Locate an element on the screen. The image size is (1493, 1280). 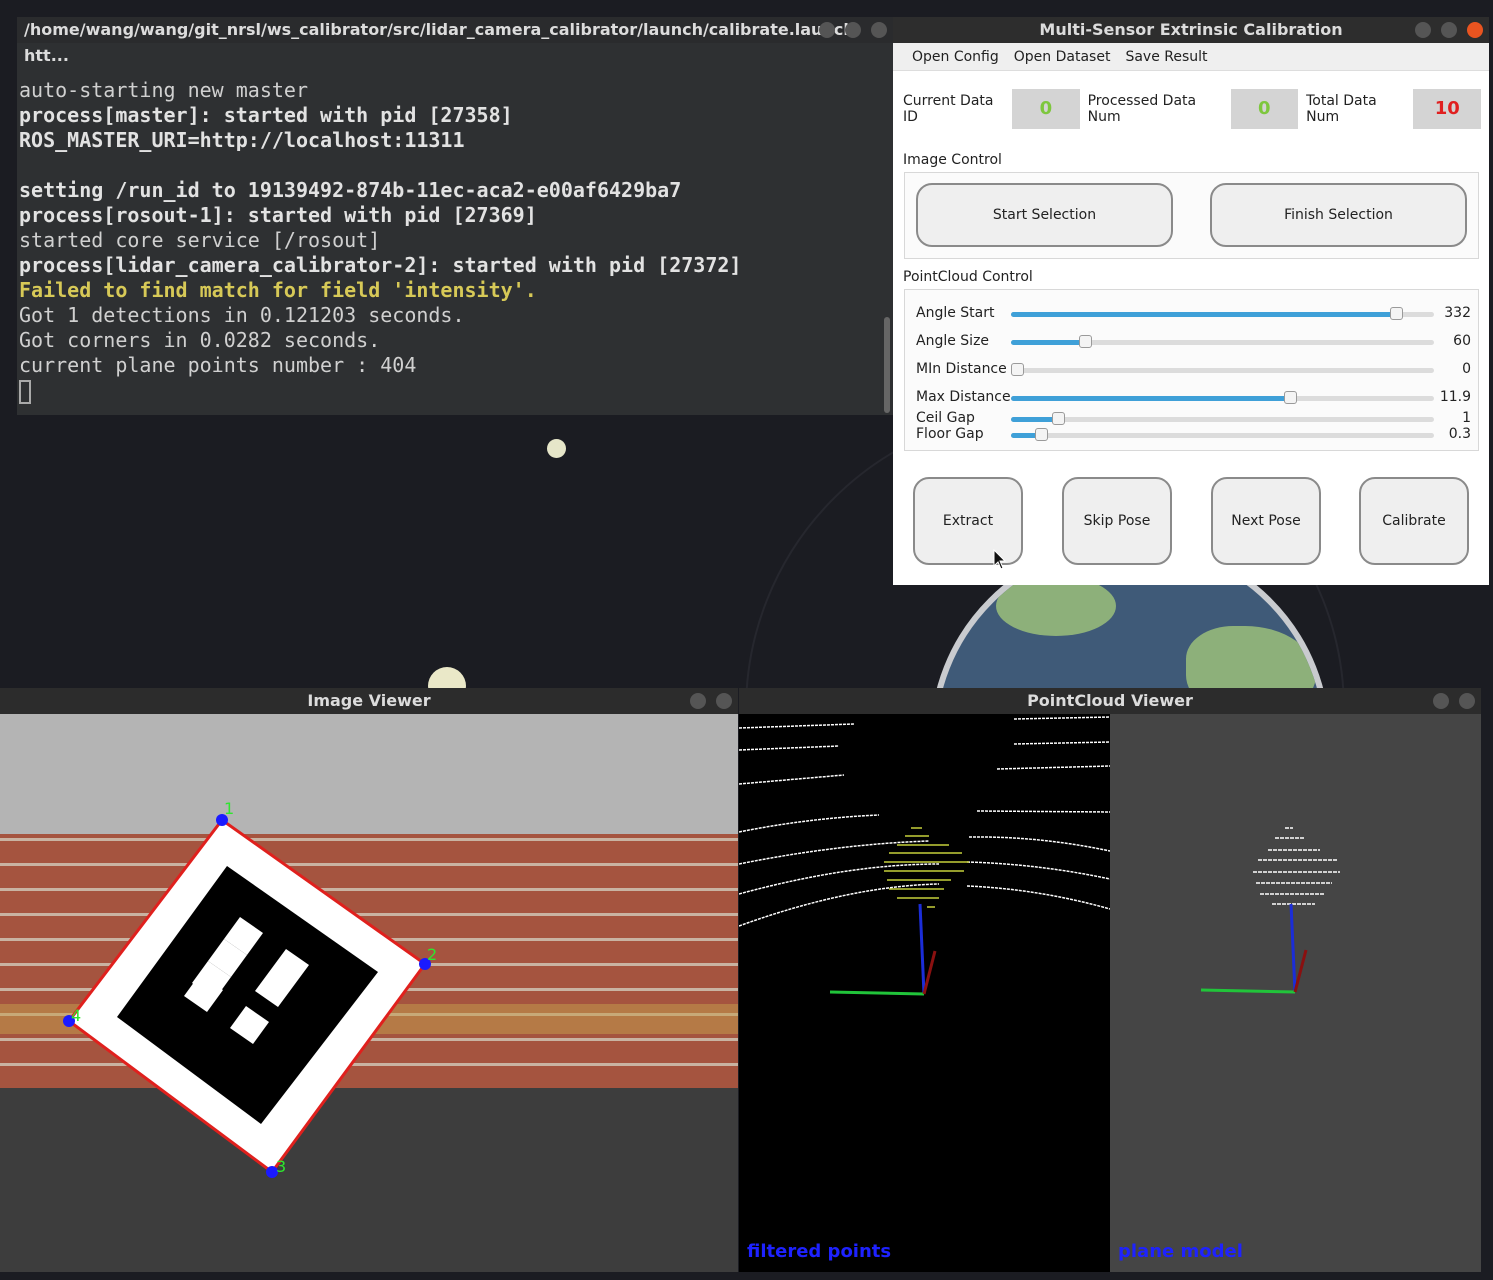
menu-bar: Open Config Open Dataset Save Result is located at coordinates (1191, 57).